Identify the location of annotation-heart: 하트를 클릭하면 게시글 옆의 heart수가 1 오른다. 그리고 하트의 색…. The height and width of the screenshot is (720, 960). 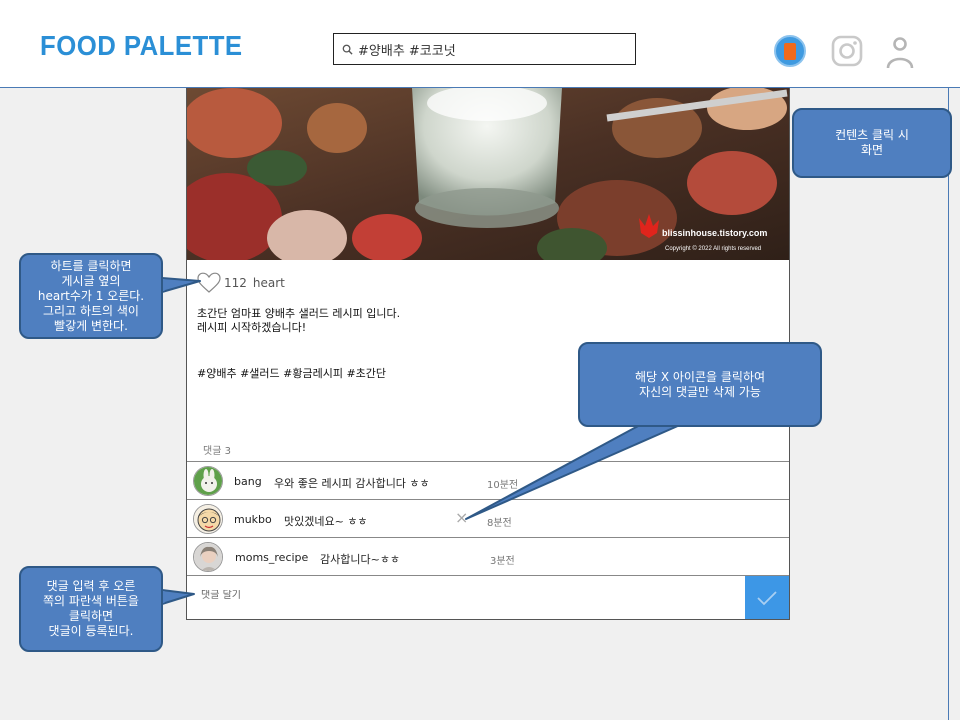
(91, 296).